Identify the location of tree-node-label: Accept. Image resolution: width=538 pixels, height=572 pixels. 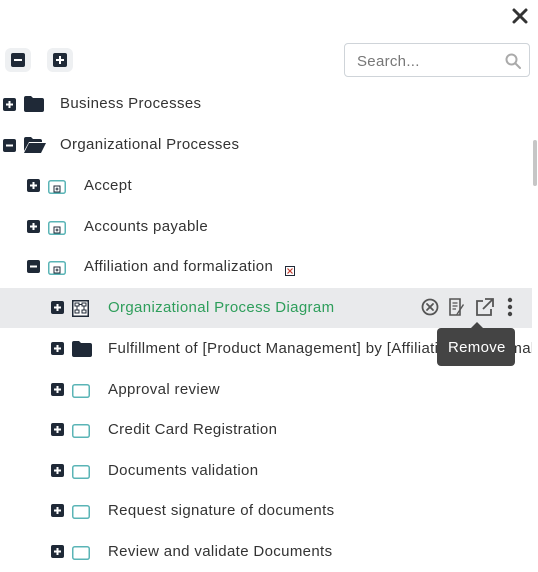
(108, 185).